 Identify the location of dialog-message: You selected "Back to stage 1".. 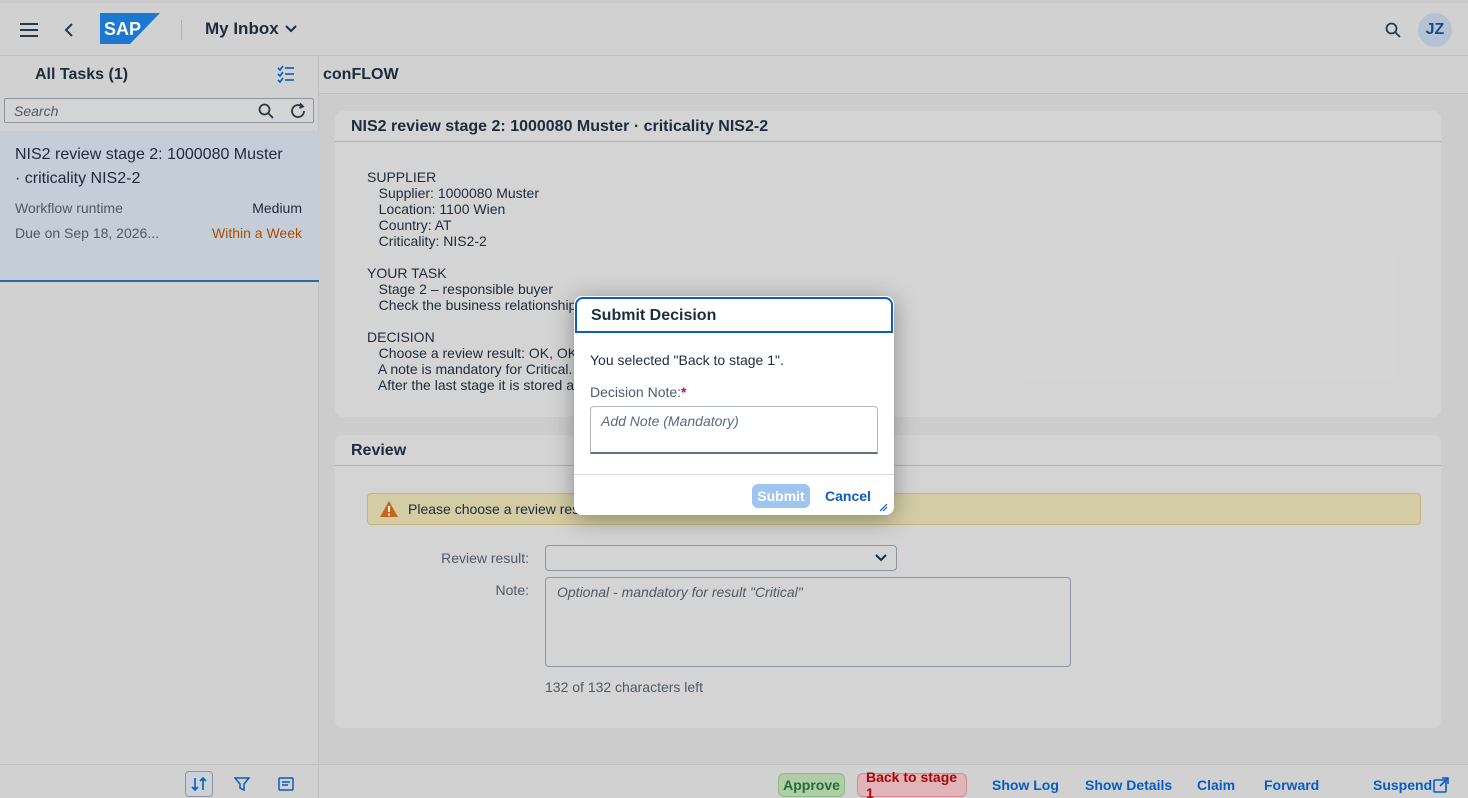
(687, 360).